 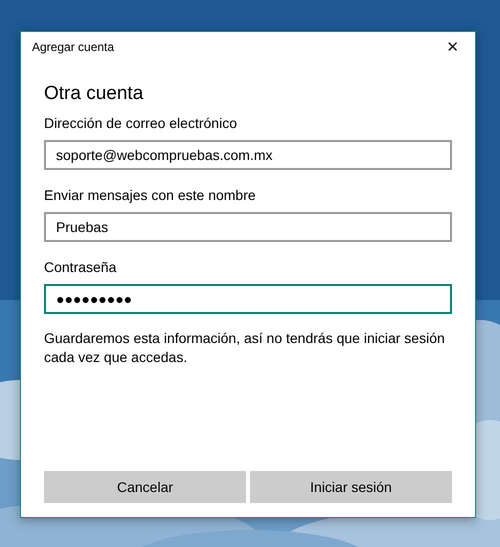 What do you see at coordinates (248, 155) in the screenshot?
I see `input-field: soporte@webcompruebas.com.mx` at bounding box center [248, 155].